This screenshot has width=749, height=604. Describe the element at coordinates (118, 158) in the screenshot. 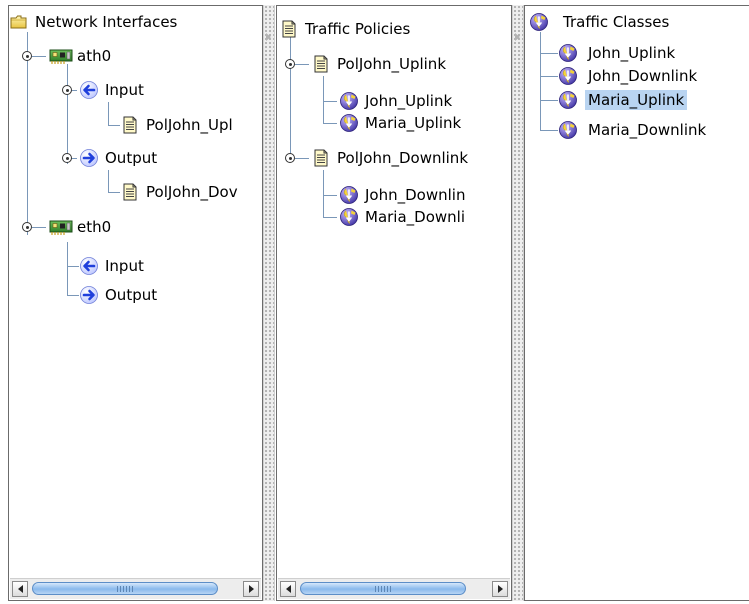

I see `tree-node-ath0-output: Output` at that location.